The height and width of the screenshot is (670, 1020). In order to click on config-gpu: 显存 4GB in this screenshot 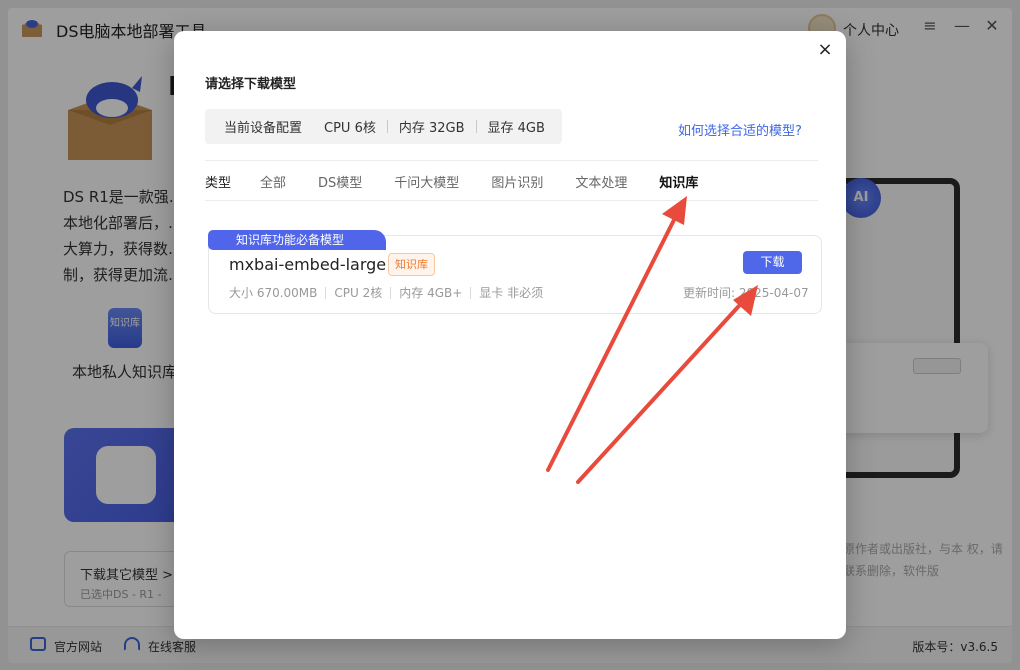, I will do `click(516, 128)`.